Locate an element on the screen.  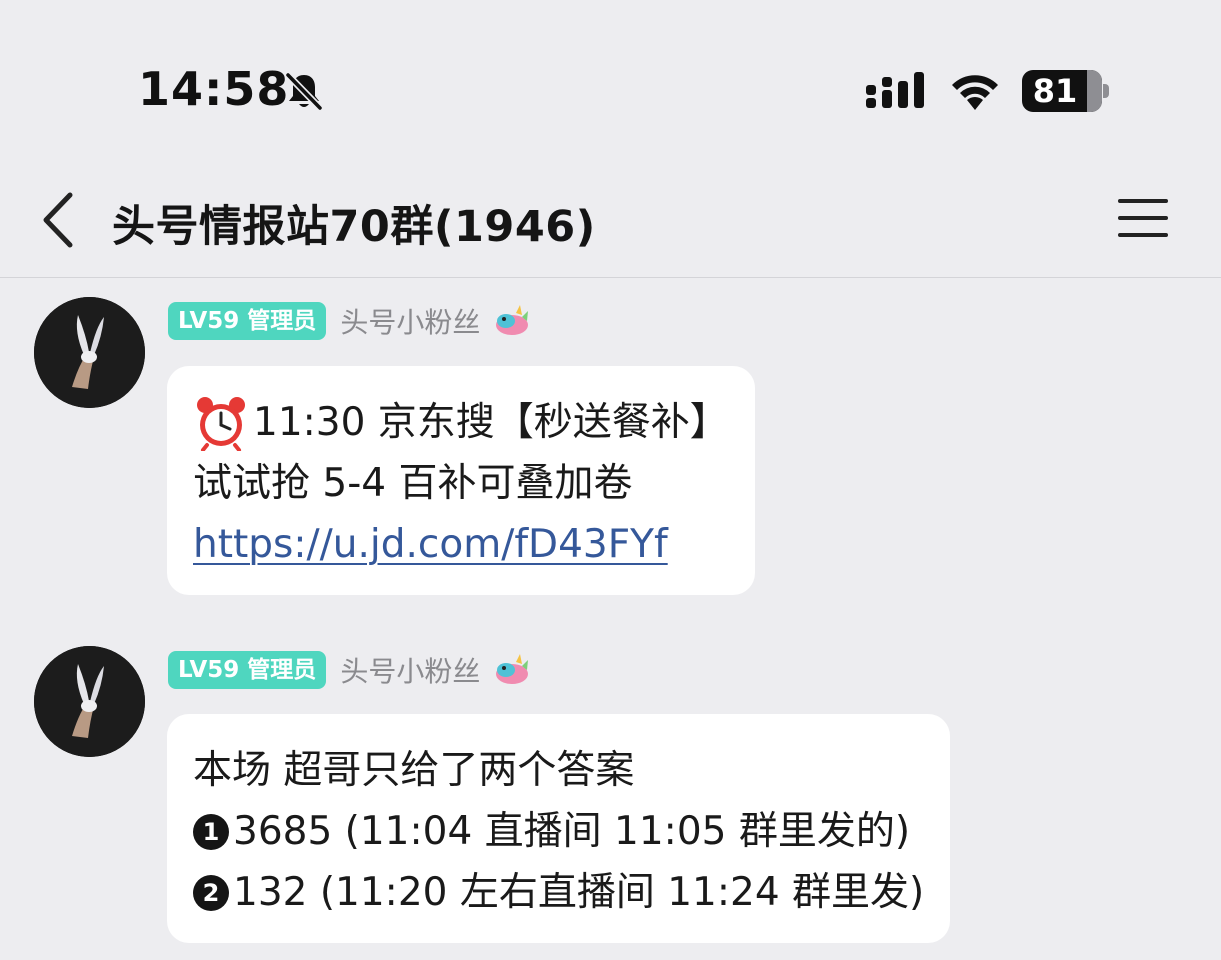
alarm-clock-icon is located at coordinates (221, 423).